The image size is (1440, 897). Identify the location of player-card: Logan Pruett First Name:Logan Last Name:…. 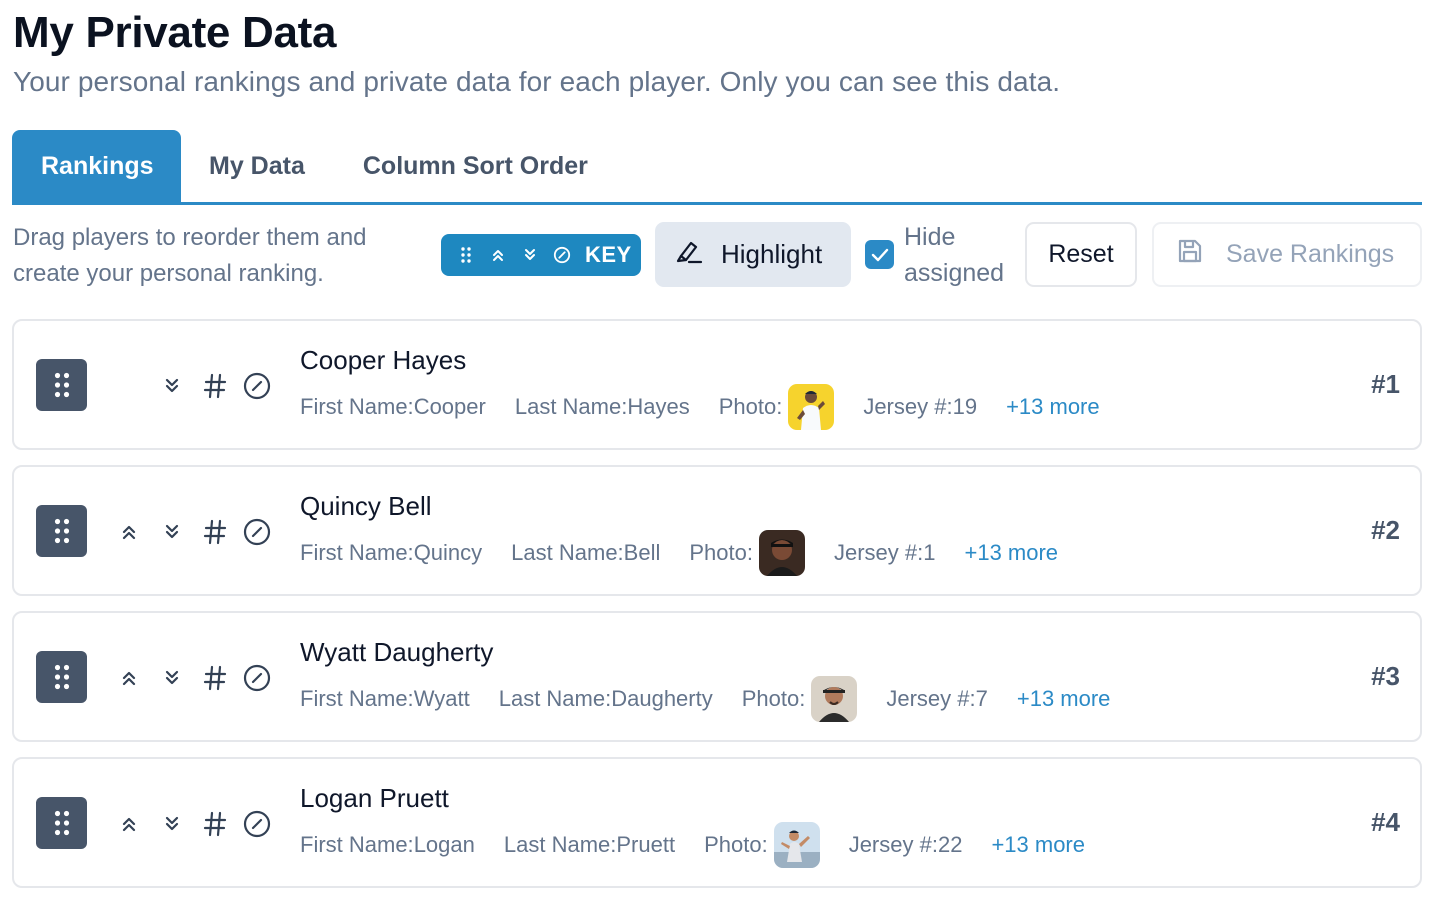
(717, 822).